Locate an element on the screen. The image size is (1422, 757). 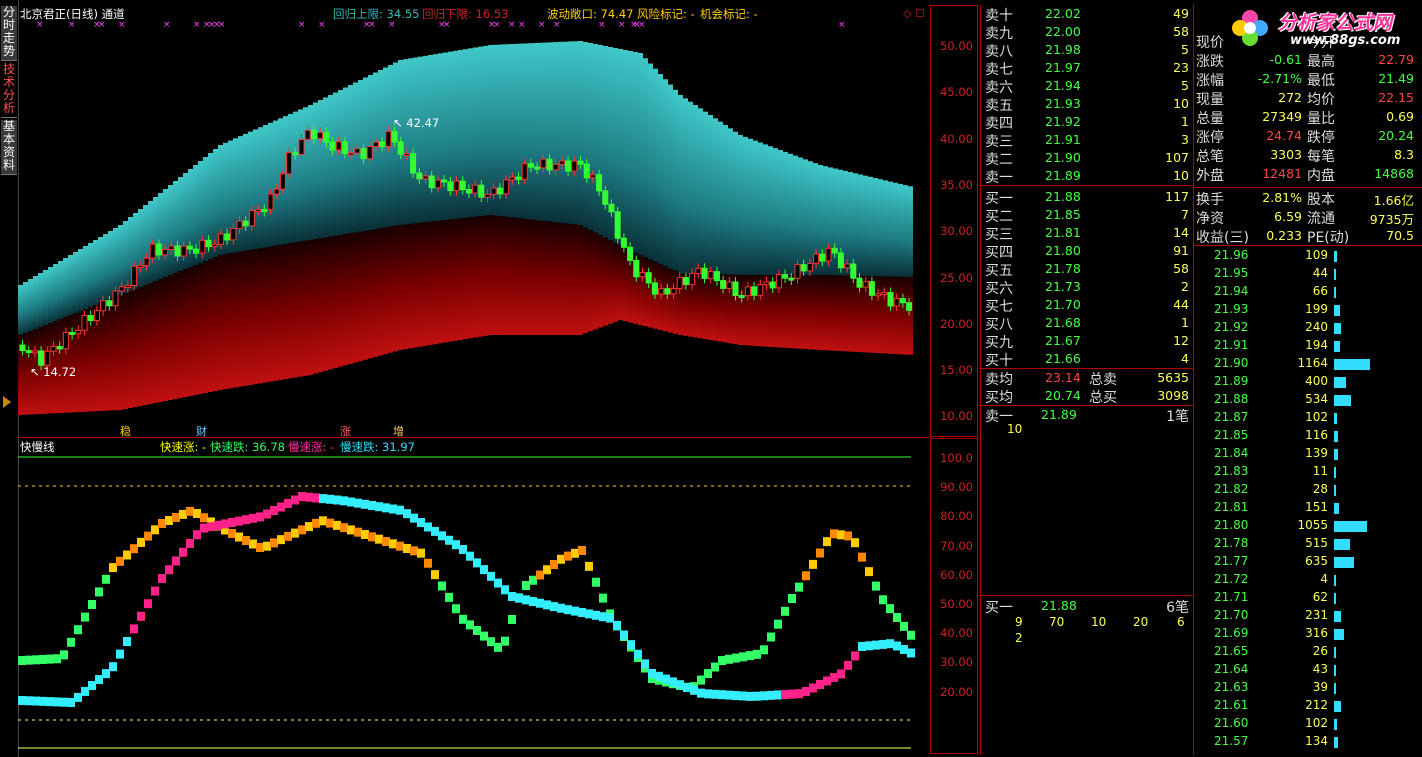
quote-row: 外盘 12481 内盘 14868 is located at coordinates (1306, 174).